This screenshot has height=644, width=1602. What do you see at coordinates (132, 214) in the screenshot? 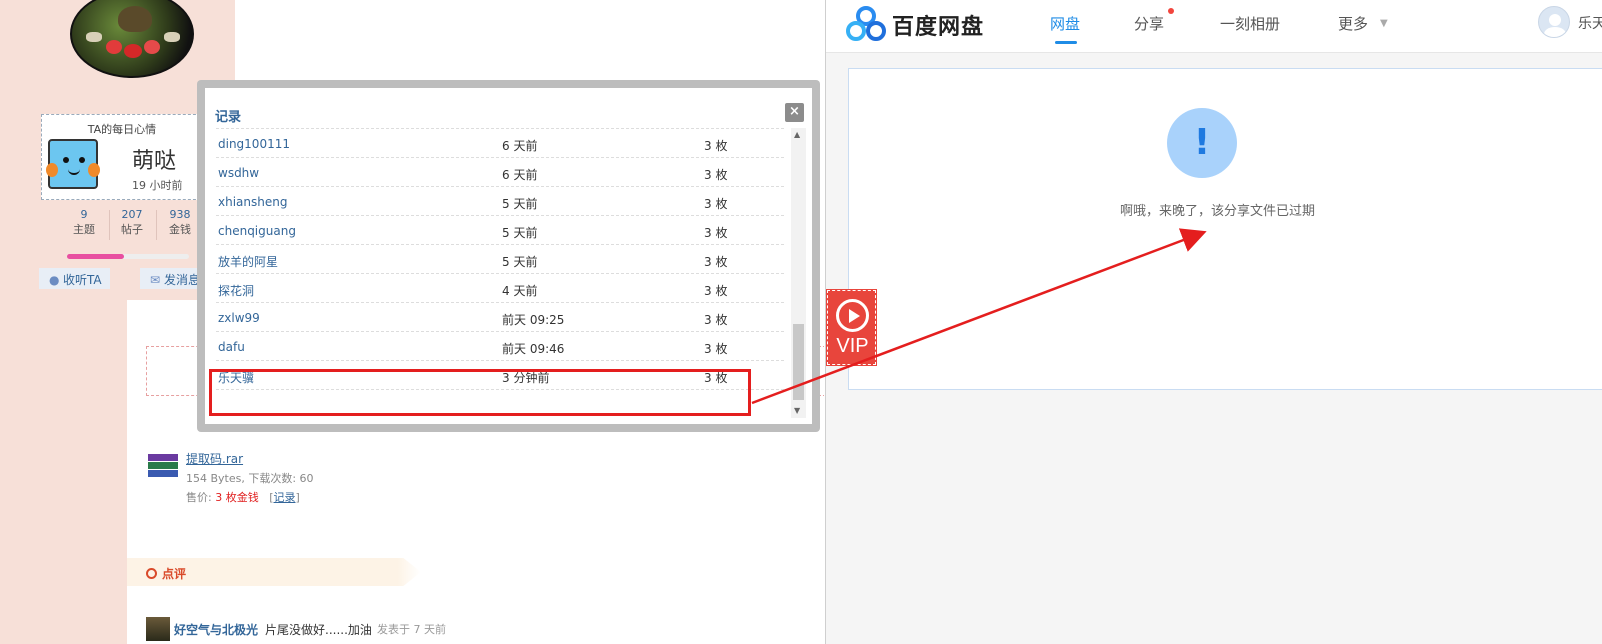
I see `stat-posts-value: 207` at bounding box center [132, 214].